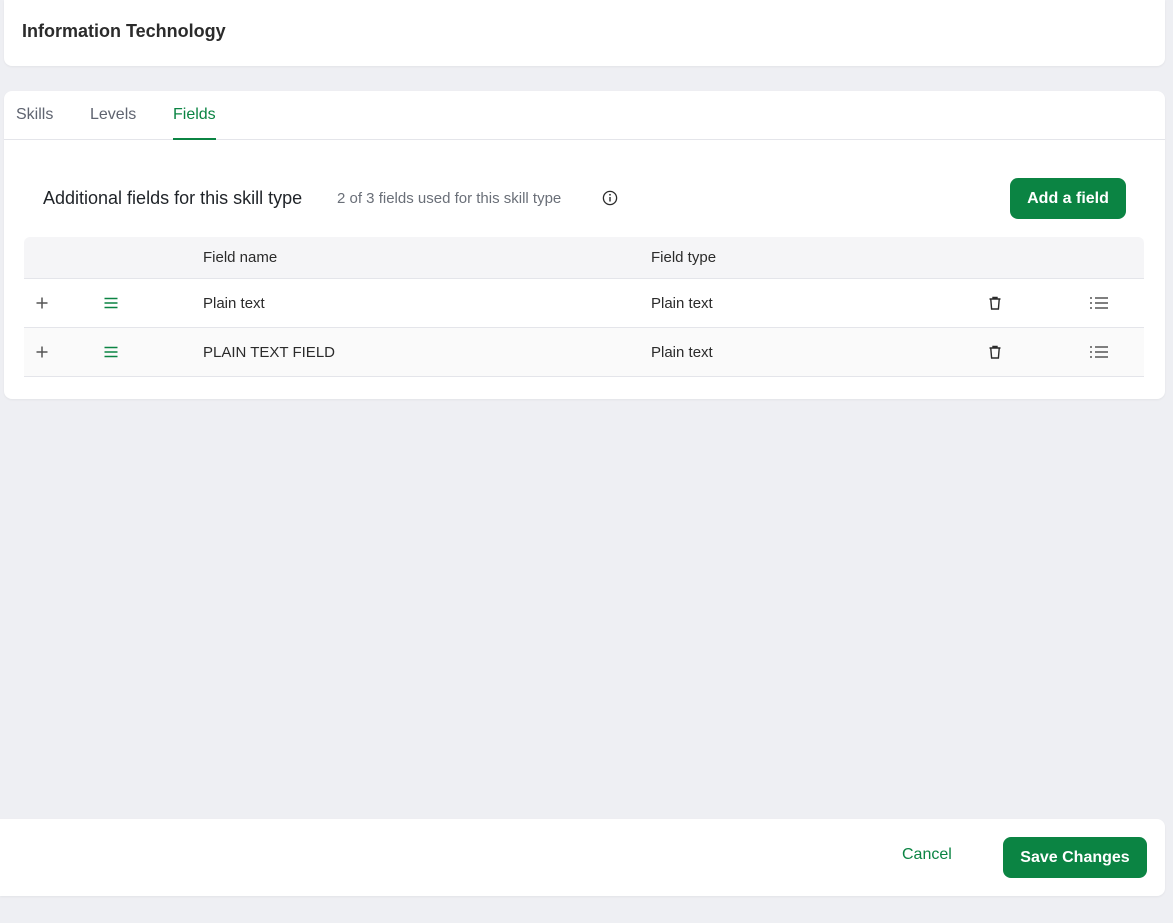 Image resolution: width=1173 pixels, height=923 pixels. Describe the element at coordinates (173, 198) in the screenshot. I see `section-title: Additional fields for this skill type` at that location.